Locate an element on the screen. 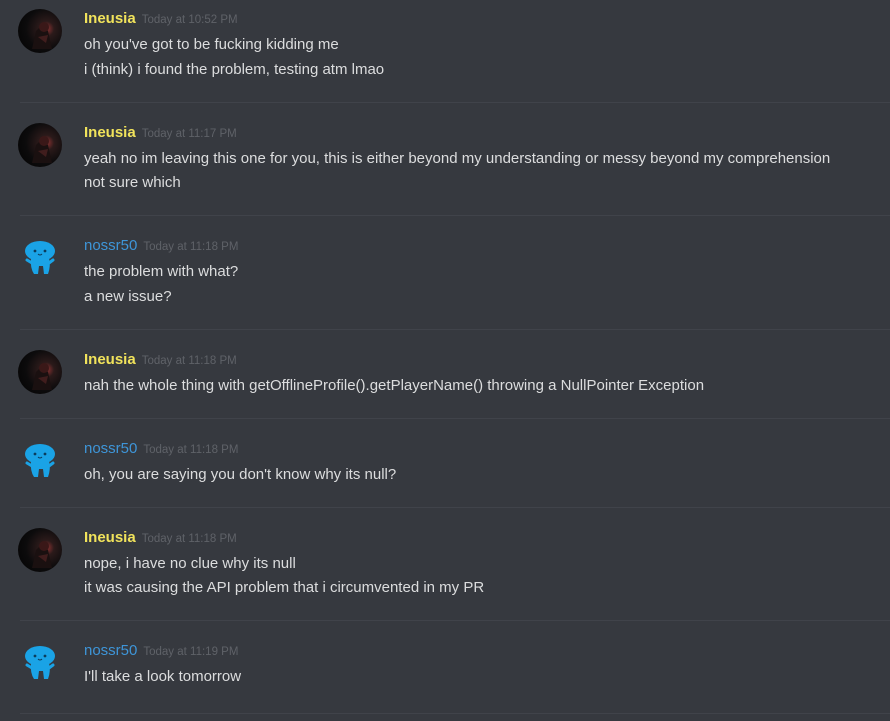  timestamp: Today at 11:17 PM is located at coordinates (189, 134).